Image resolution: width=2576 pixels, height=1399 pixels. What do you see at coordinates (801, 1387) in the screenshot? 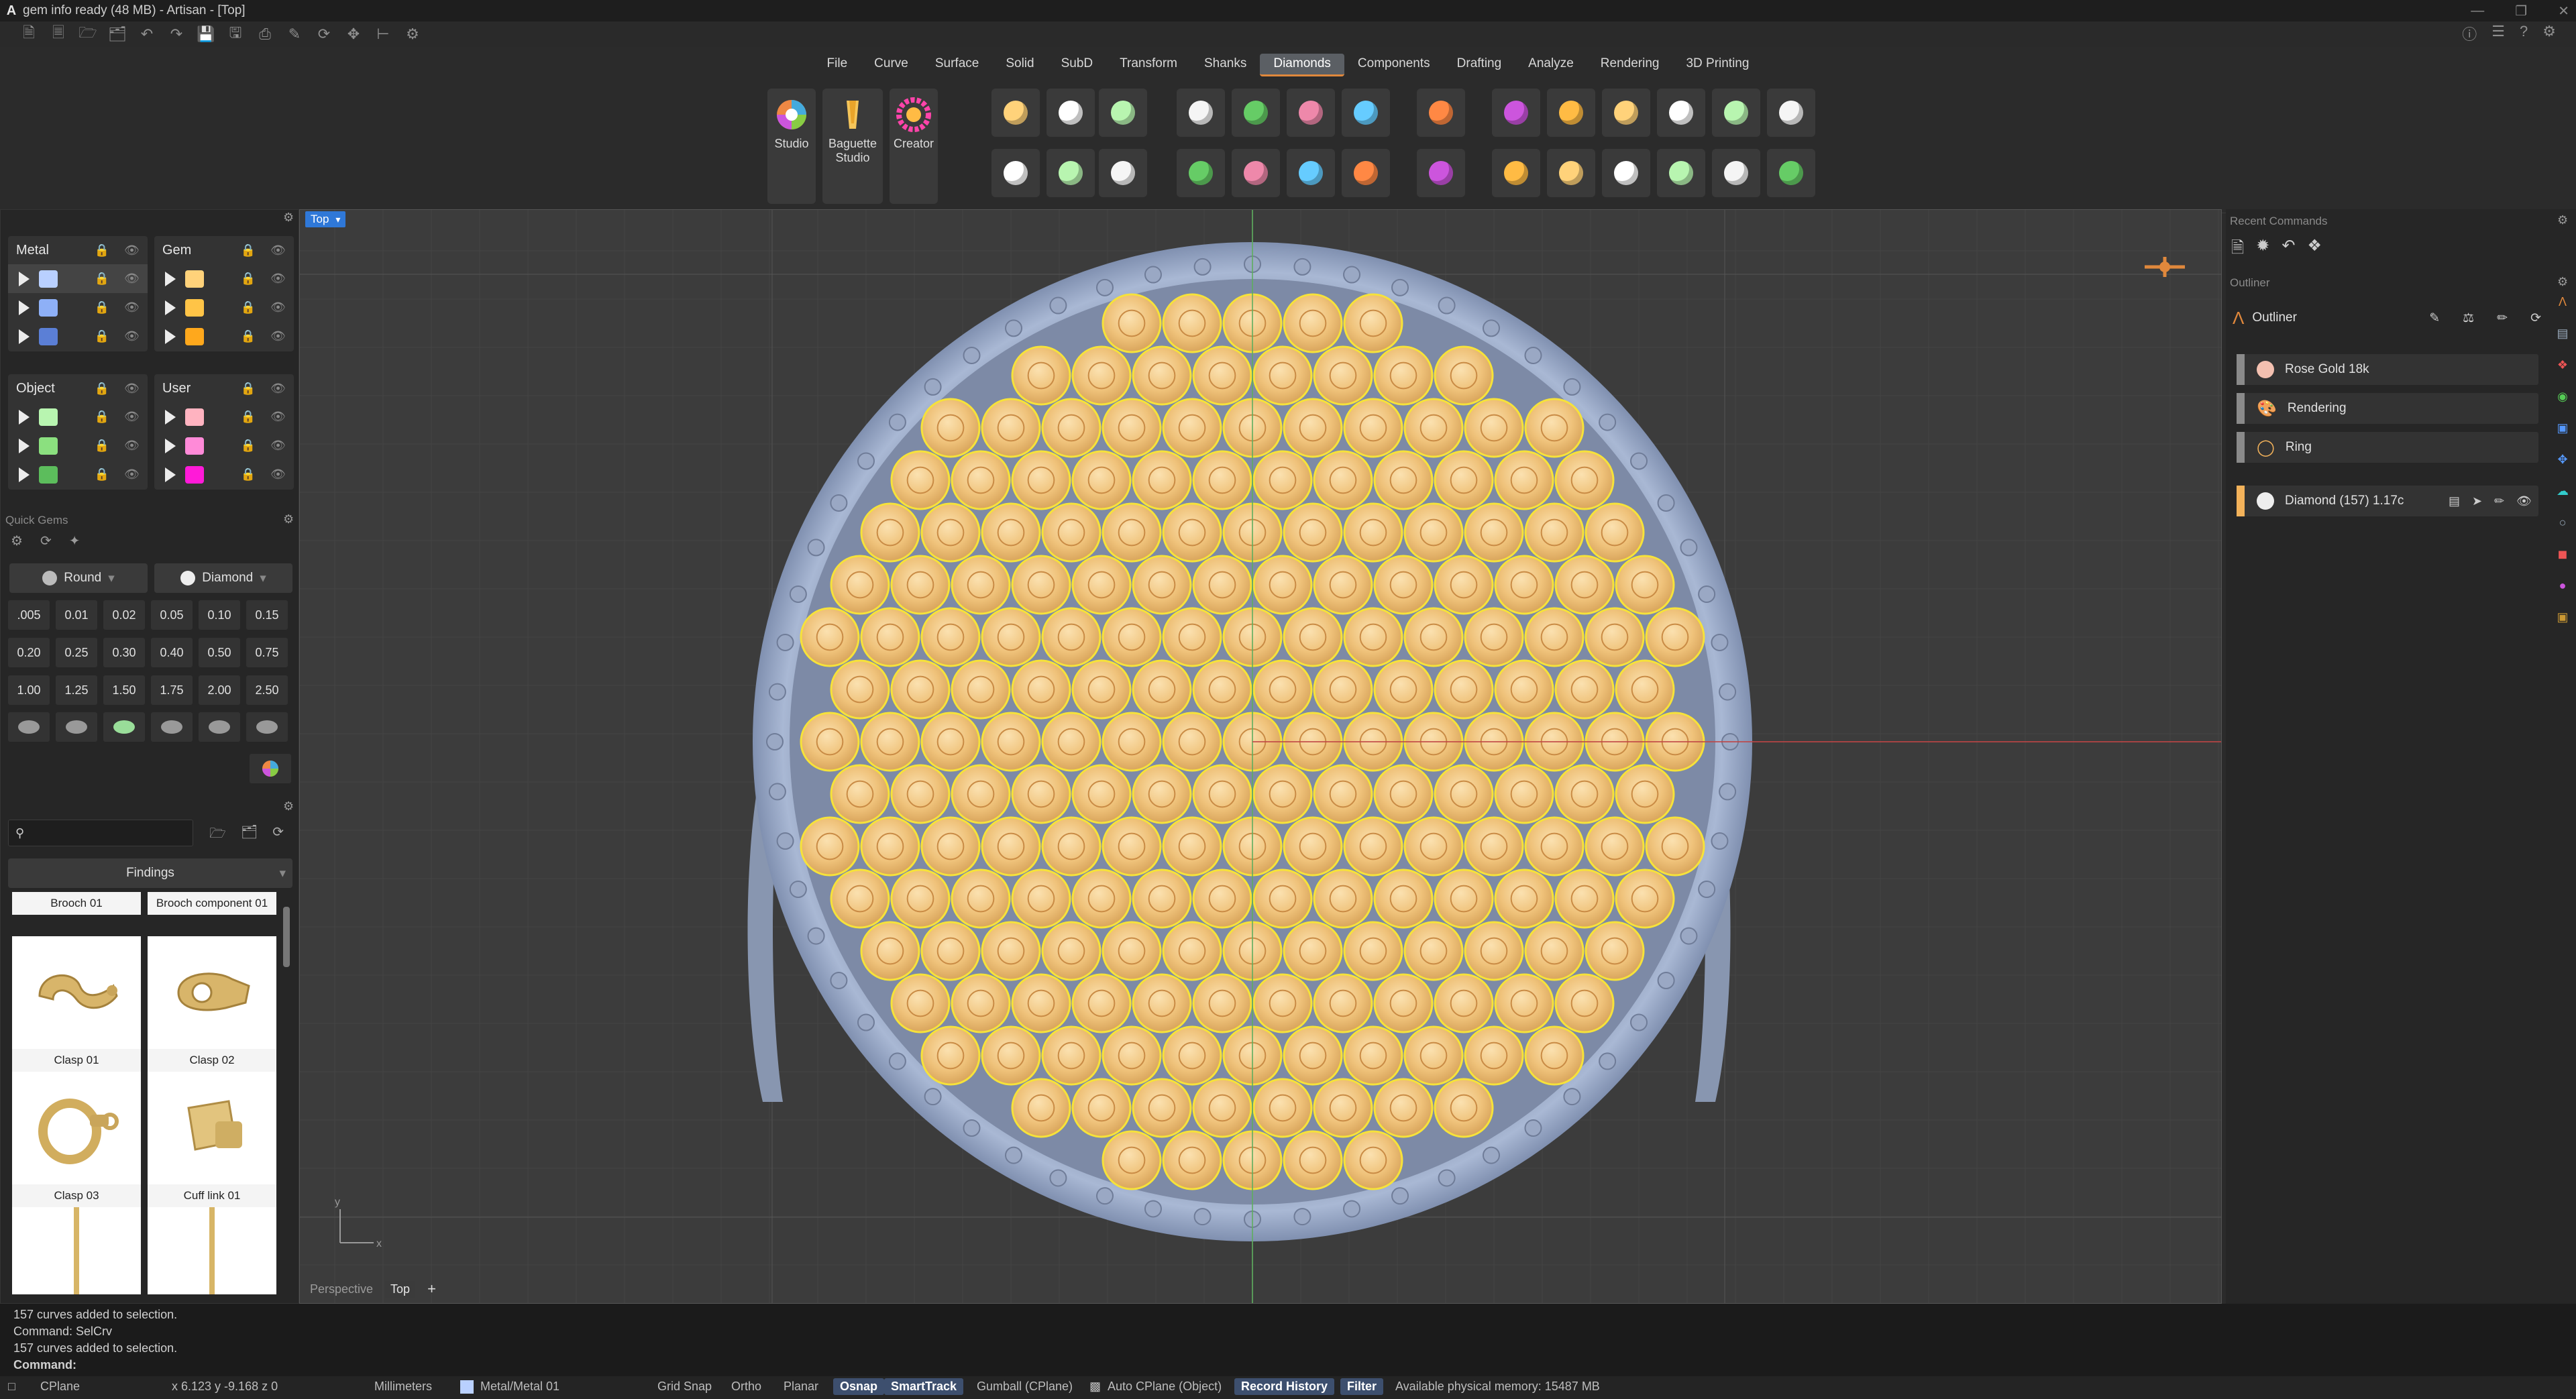
I see `status-planar: Planar` at bounding box center [801, 1387].